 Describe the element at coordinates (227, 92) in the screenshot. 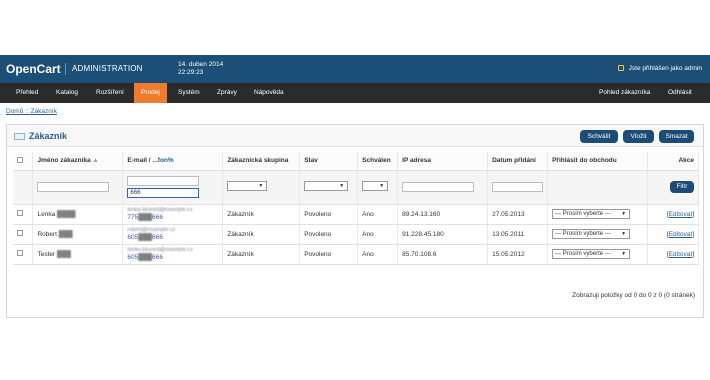

I see `menu-item-zpravy: Zprávy` at that location.